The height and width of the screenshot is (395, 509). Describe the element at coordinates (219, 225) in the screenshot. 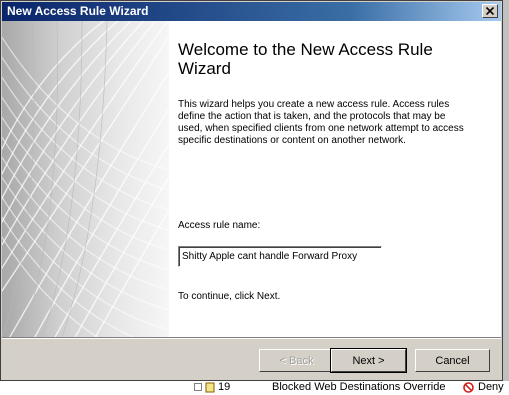

I see `rule-name-label: Access rule name:` at that location.